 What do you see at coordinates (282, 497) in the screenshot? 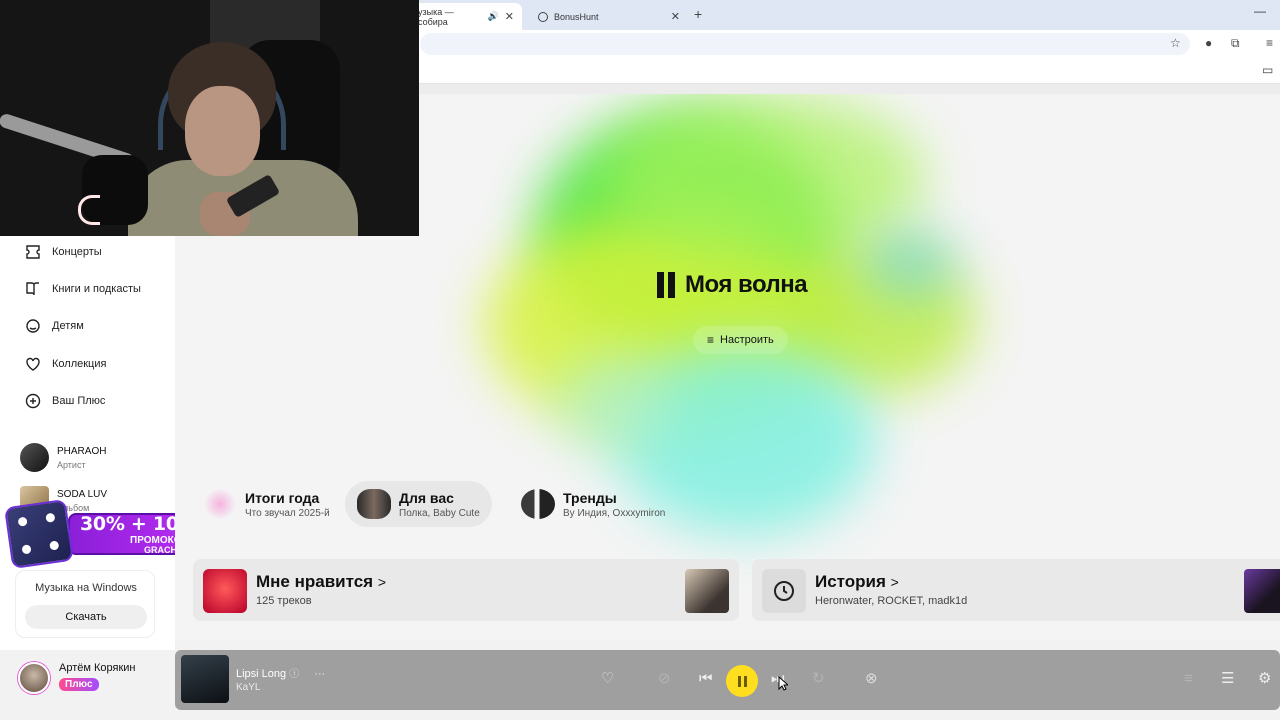
I see `chip-title: Итоги года` at bounding box center [282, 497].